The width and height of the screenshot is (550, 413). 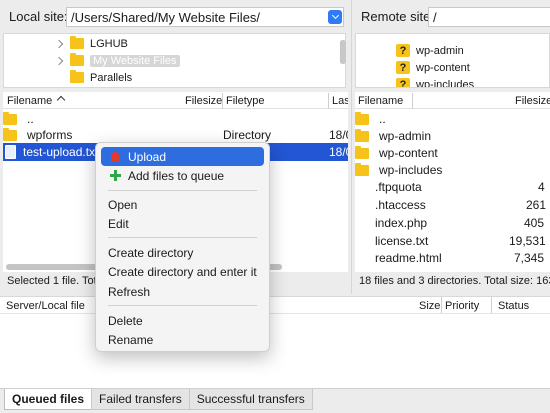 What do you see at coordinates (36, 101) in the screenshot?
I see `local-col-filename: Filename` at bounding box center [36, 101].